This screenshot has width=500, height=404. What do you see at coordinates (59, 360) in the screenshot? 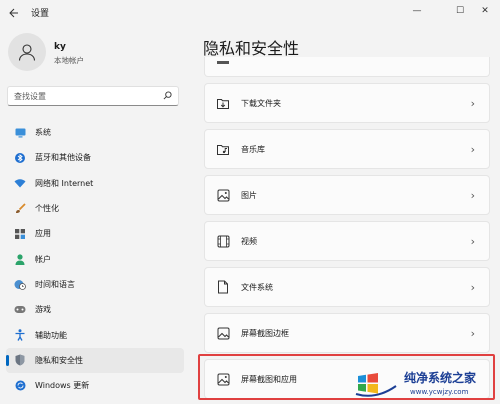
I see `sidebar-item-label: 隐私和安全性` at bounding box center [59, 360].